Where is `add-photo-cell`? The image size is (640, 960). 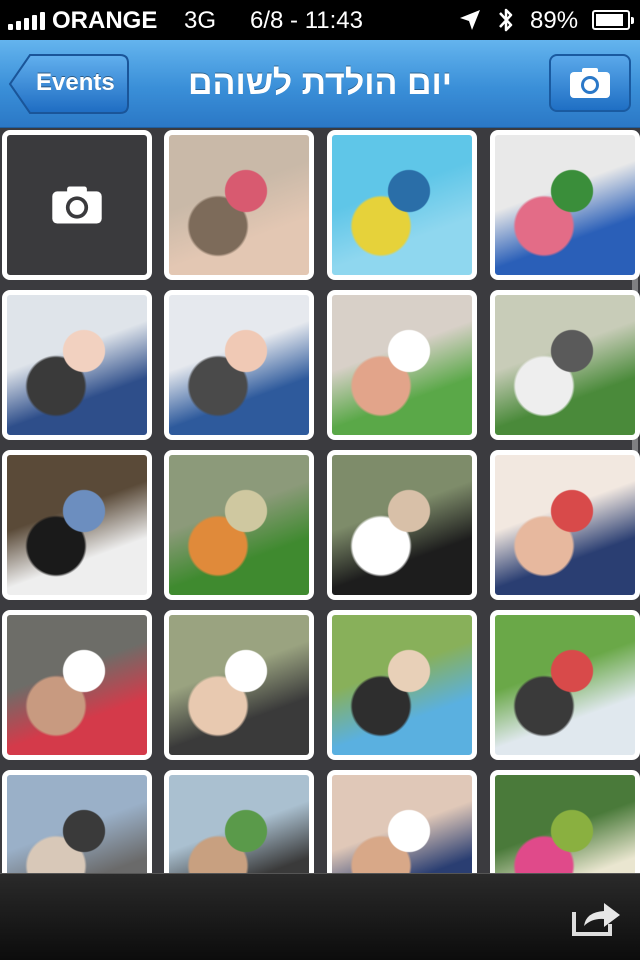 add-photo-cell is located at coordinates (77, 205).